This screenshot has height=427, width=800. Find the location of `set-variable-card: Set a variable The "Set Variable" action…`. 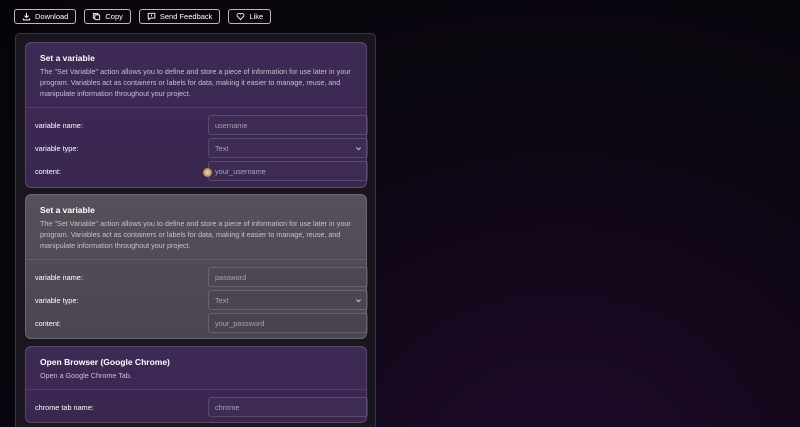

set-variable-card: Set a variable The "Set Variable" action… is located at coordinates (196, 116).